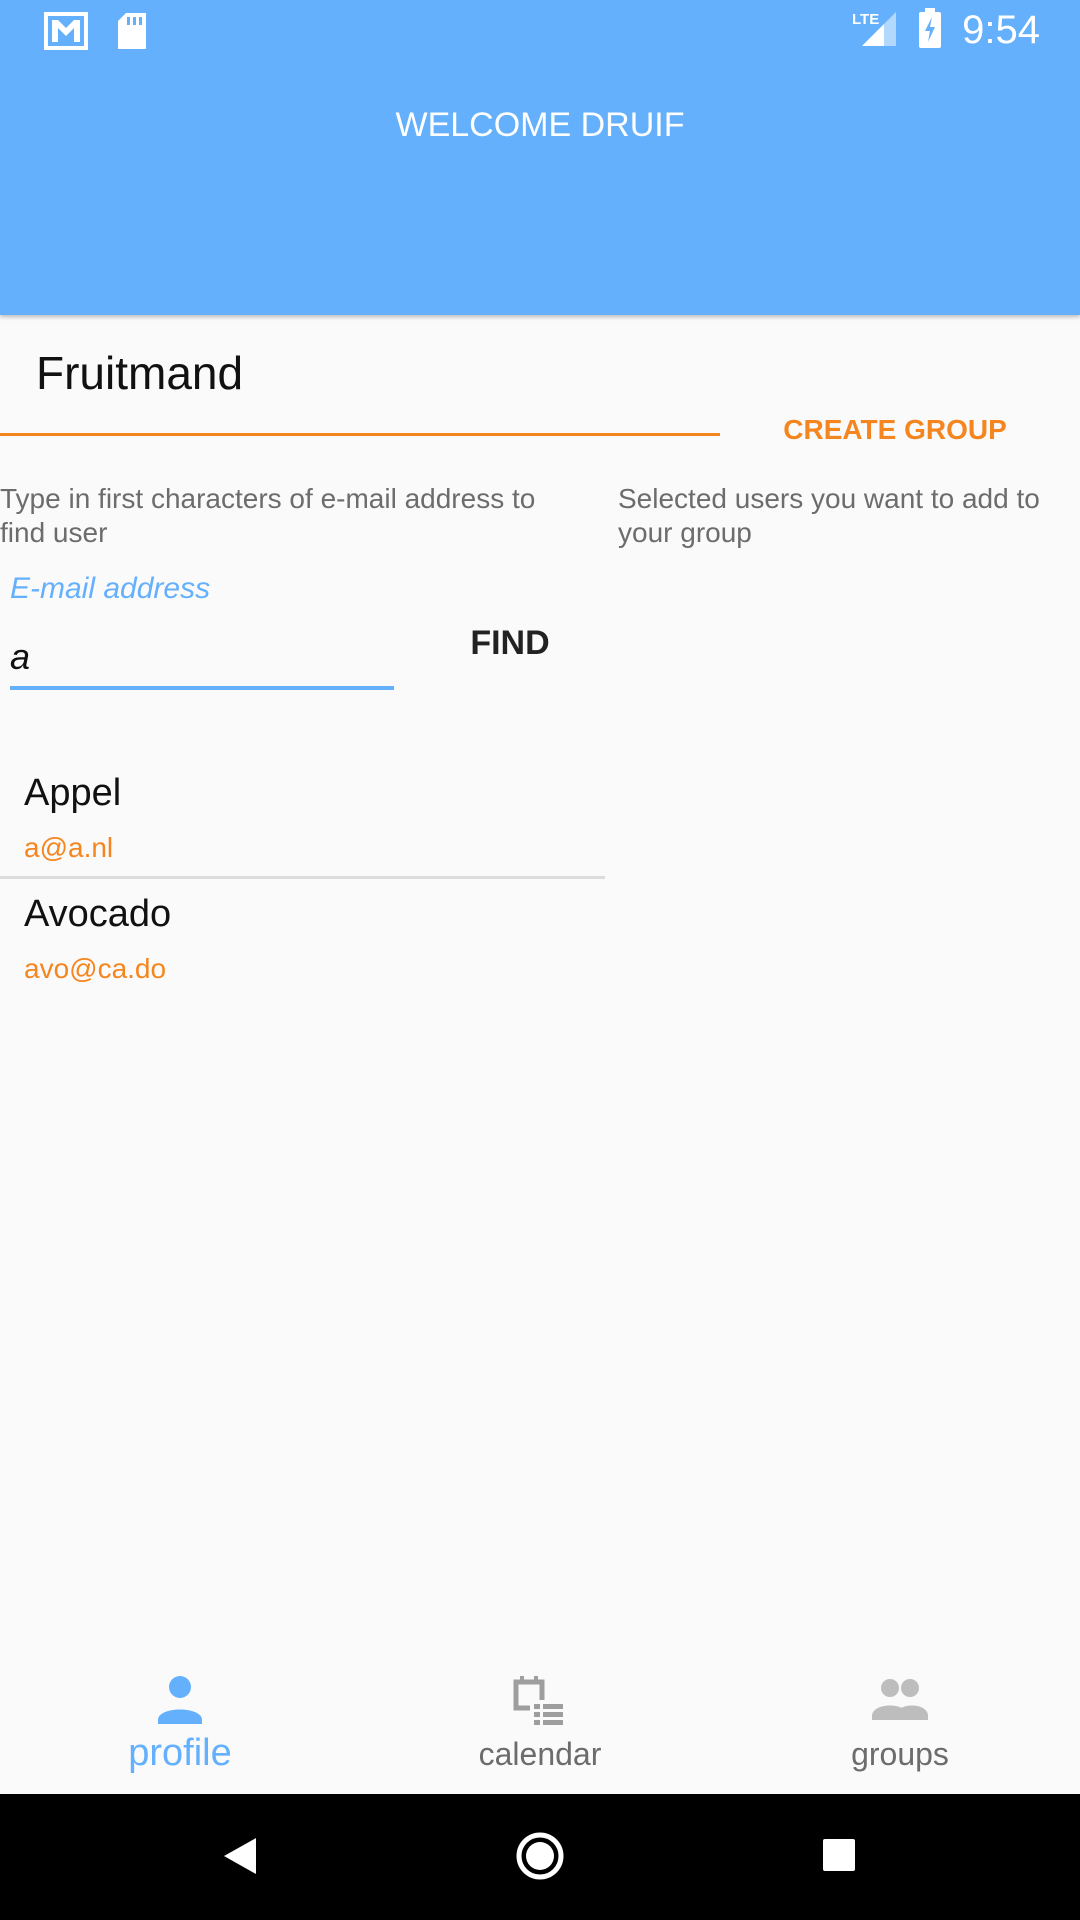 This screenshot has height=1920, width=1080. I want to click on results-list: Appel a@a.nl Avocado avo@ca.do, so click(302, 876).